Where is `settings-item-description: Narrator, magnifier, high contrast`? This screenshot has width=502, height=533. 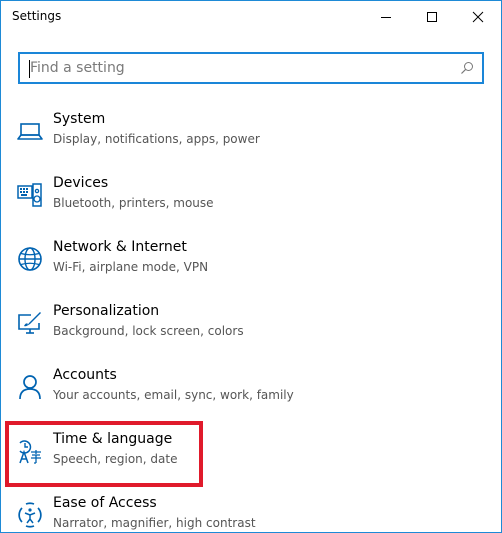 settings-item-description: Narrator, magnifier, high contrast is located at coordinates (154, 523).